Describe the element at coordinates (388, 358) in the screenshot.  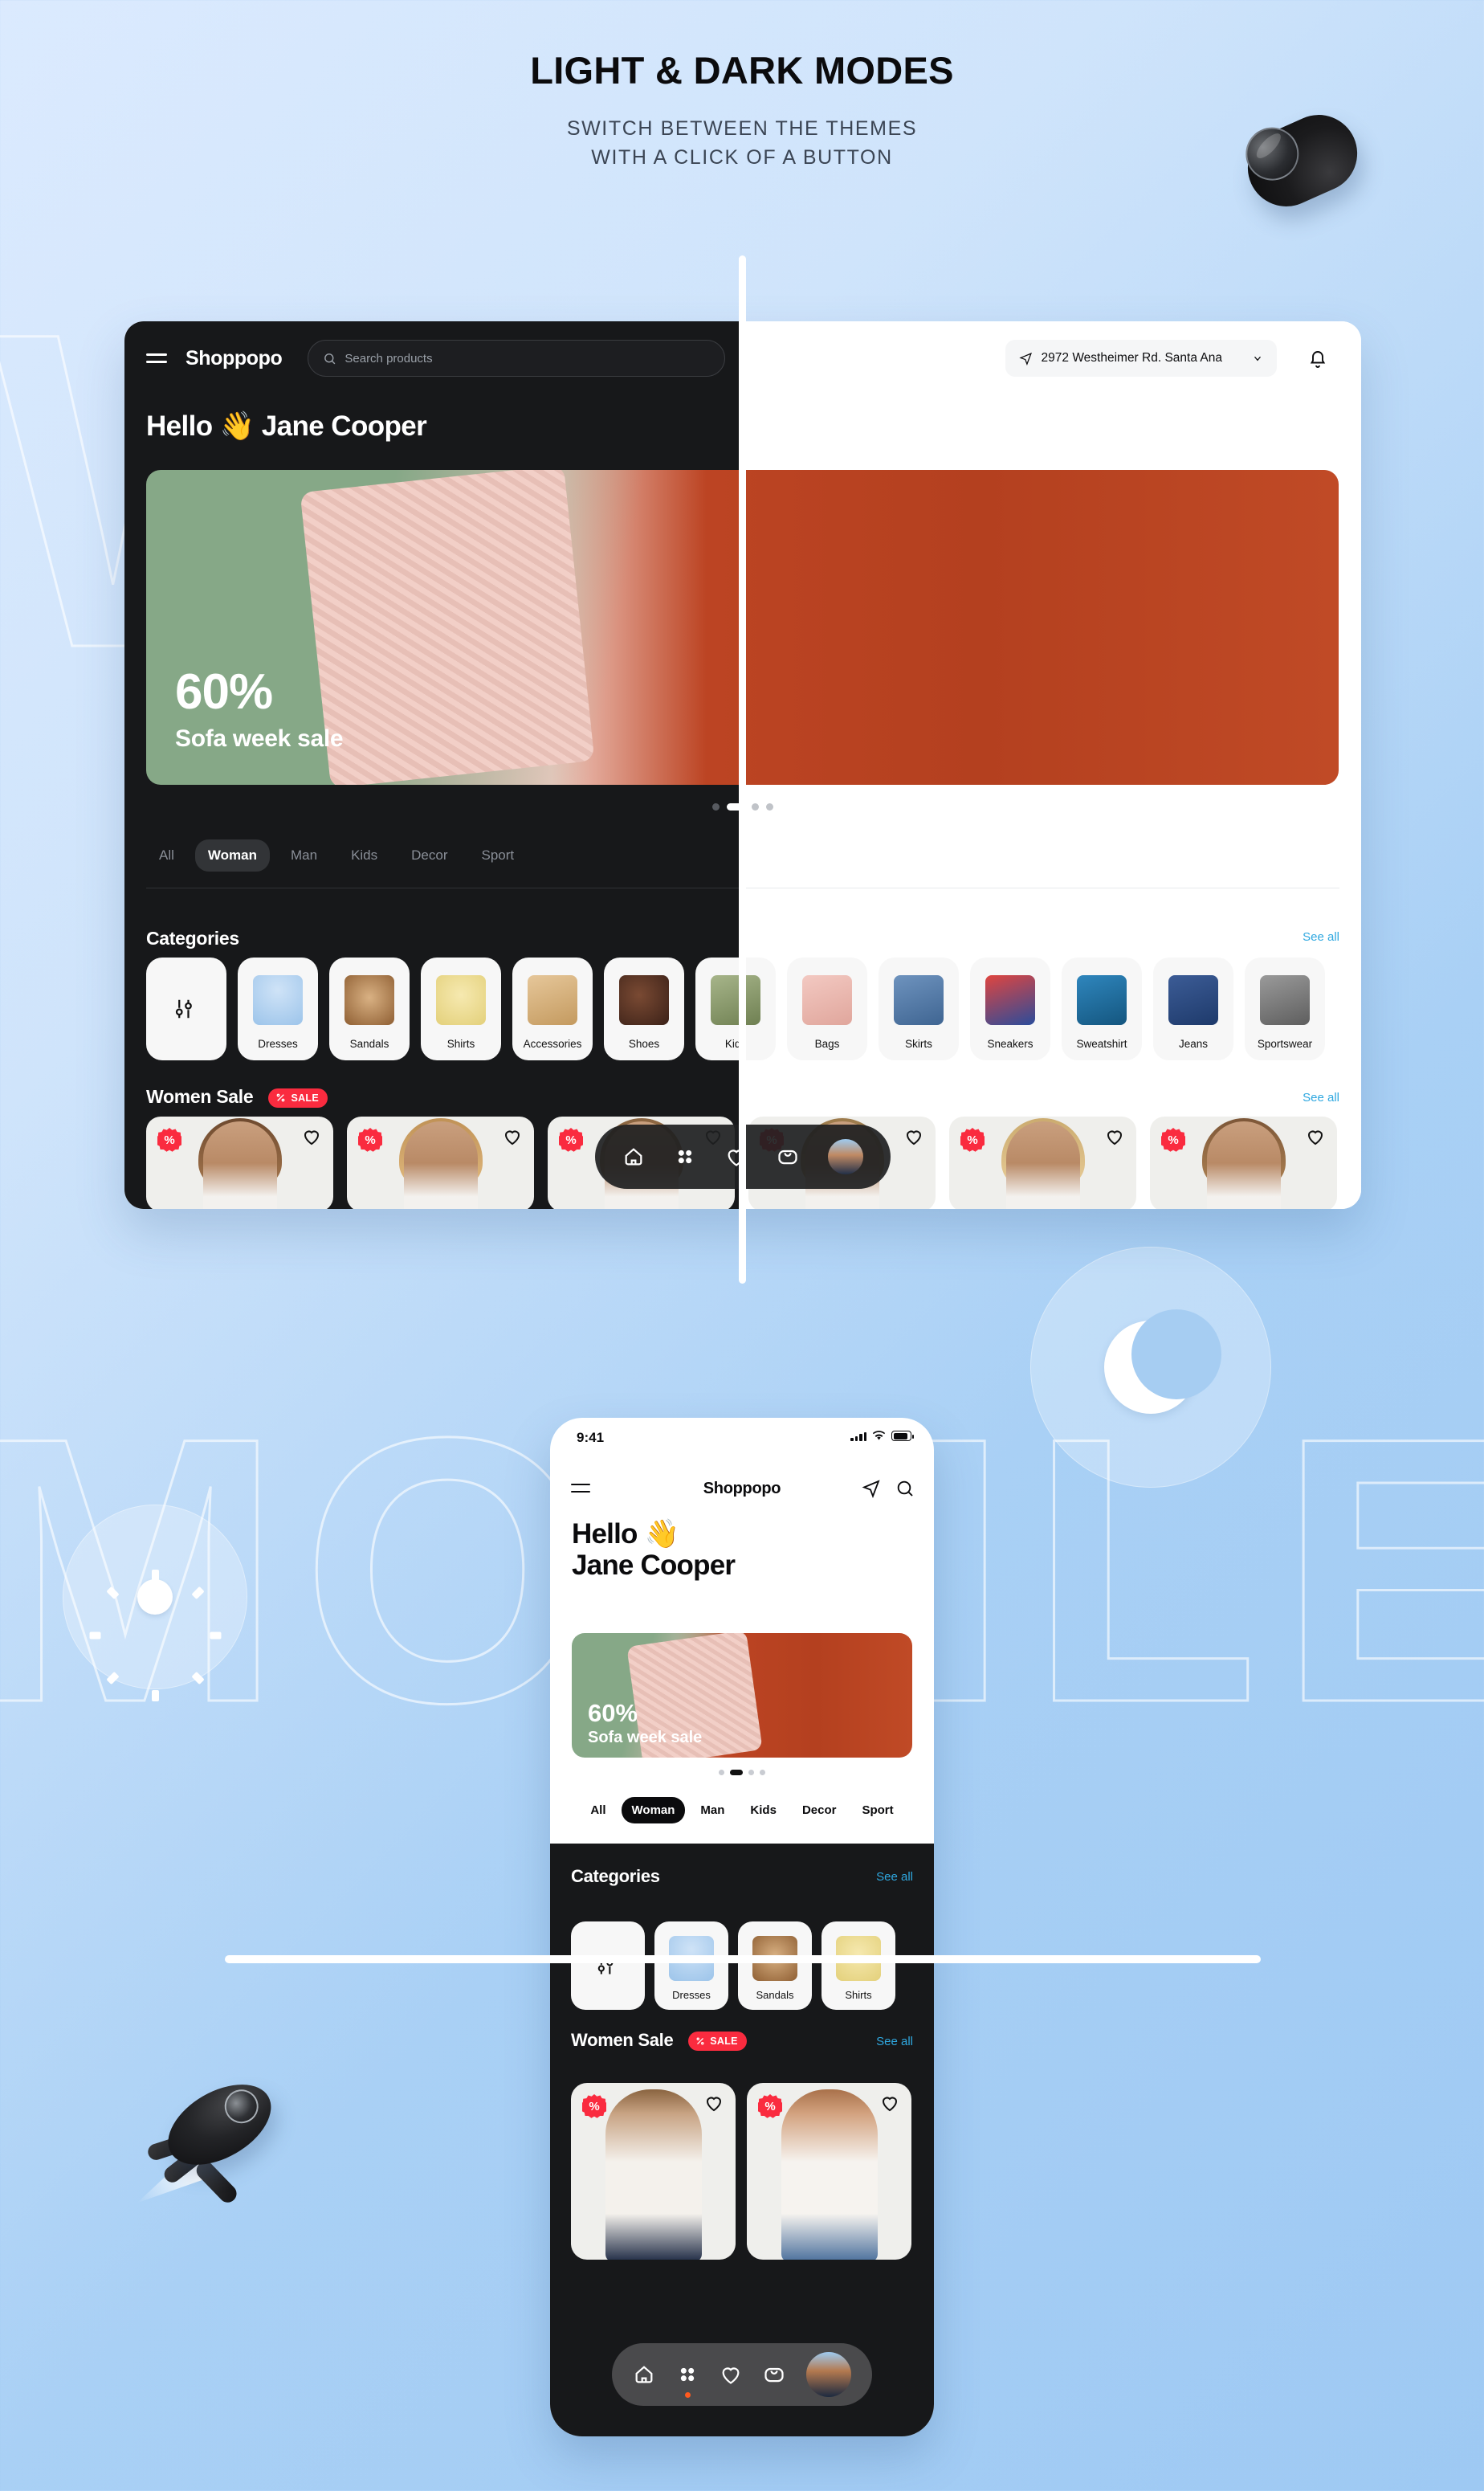
I see `search-placeholder: Search products` at that location.